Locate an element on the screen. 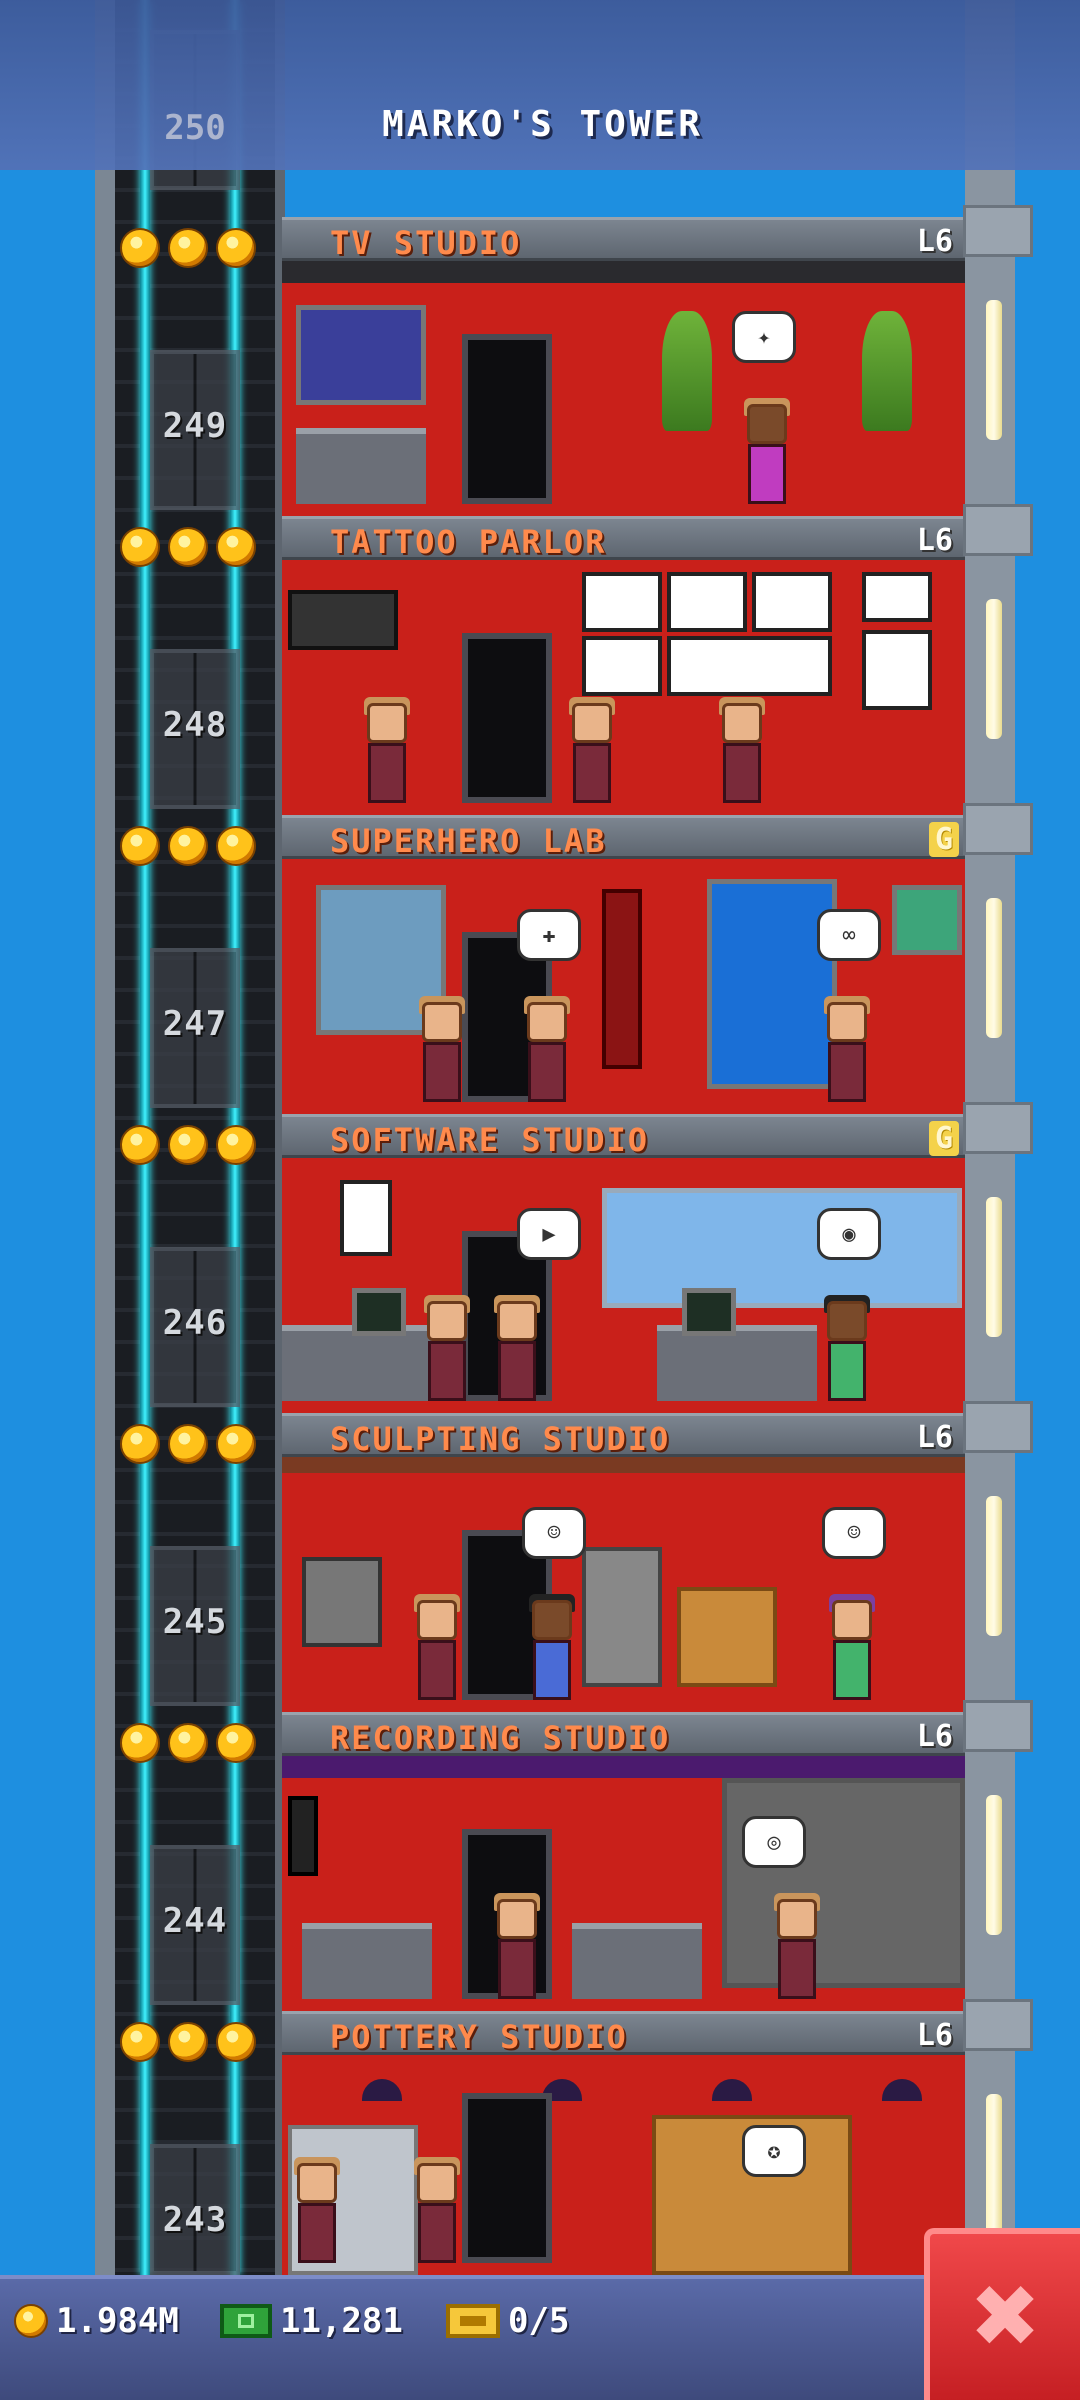 This screenshot has width=1080, height=2400. office-window is located at coordinates (782, 1248).